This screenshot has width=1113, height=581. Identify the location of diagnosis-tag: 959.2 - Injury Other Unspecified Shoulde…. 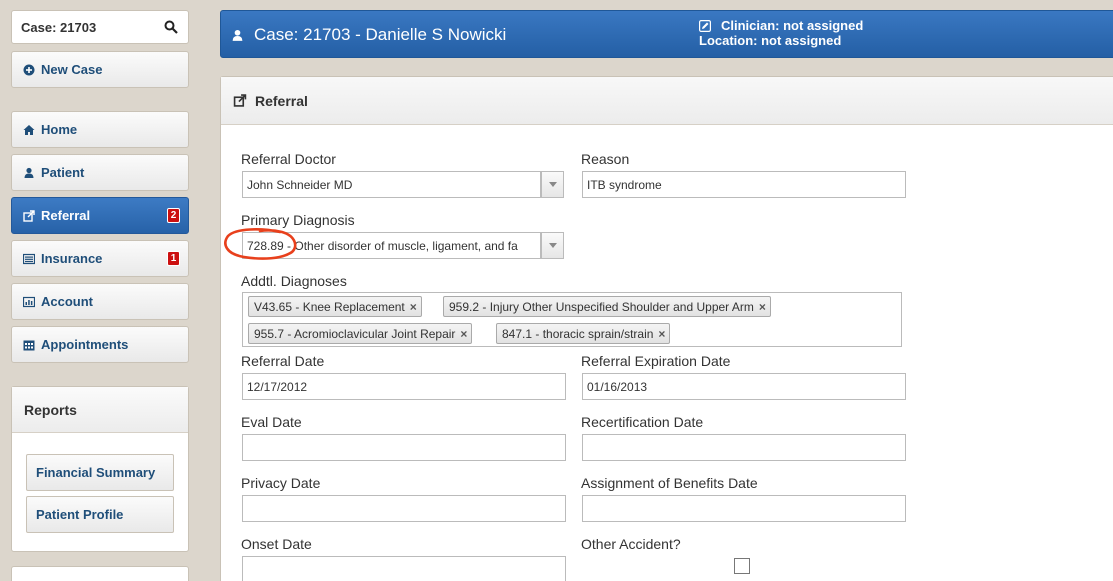
(607, 306).